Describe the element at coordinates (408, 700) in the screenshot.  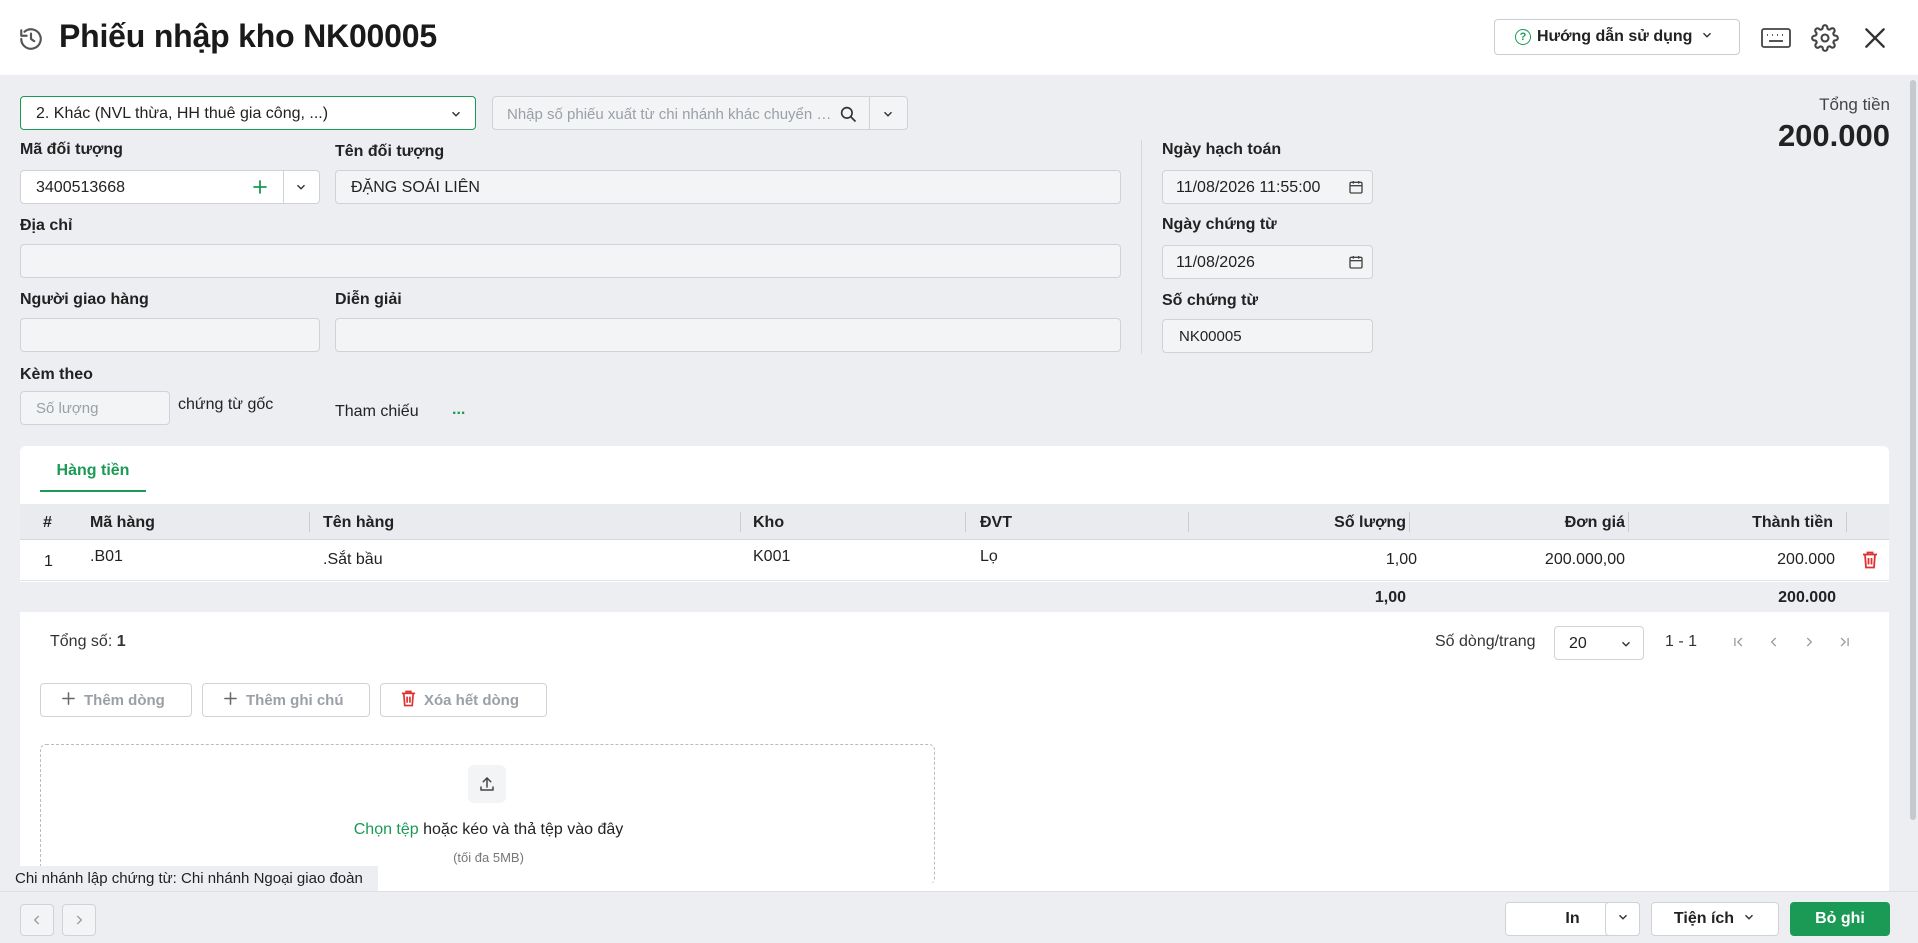
I see `trash-icon` at that location.